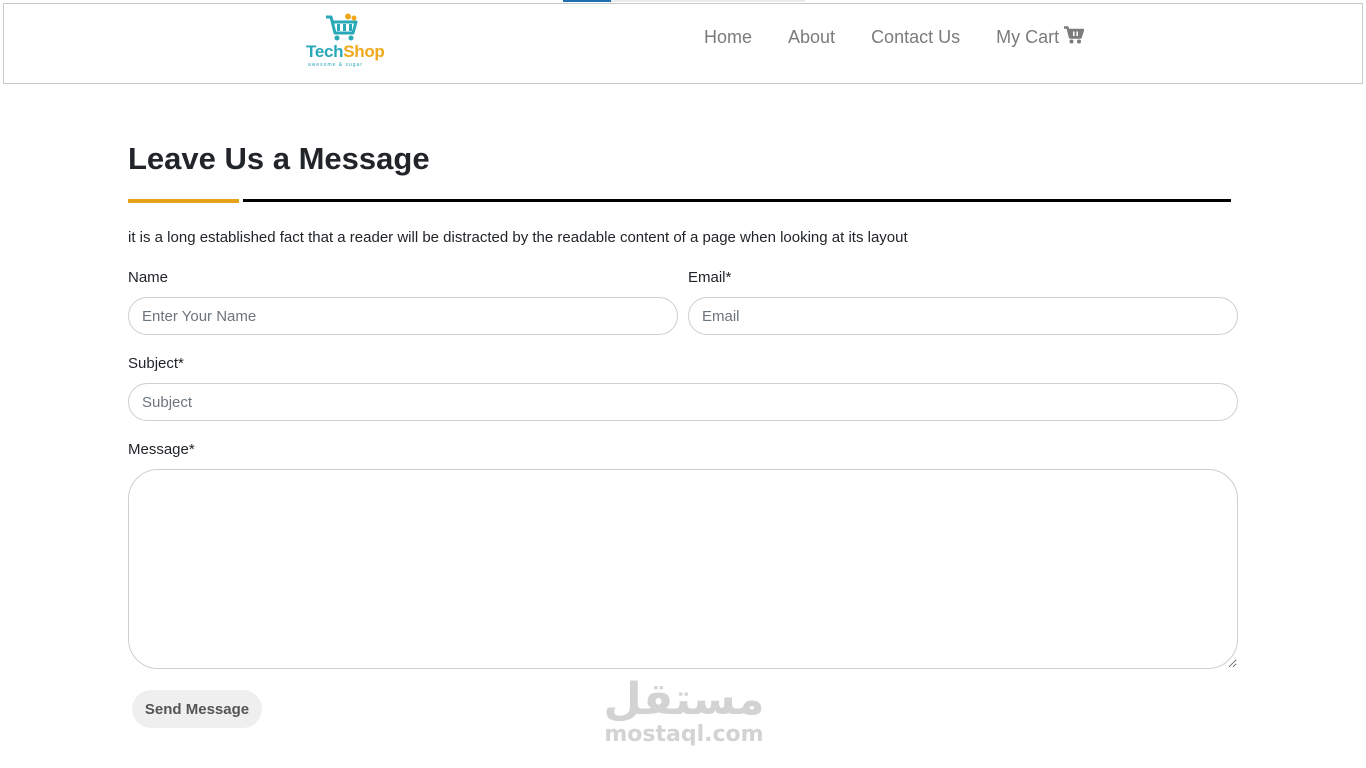  I want to click on name-label: Name, so click(148, 277).